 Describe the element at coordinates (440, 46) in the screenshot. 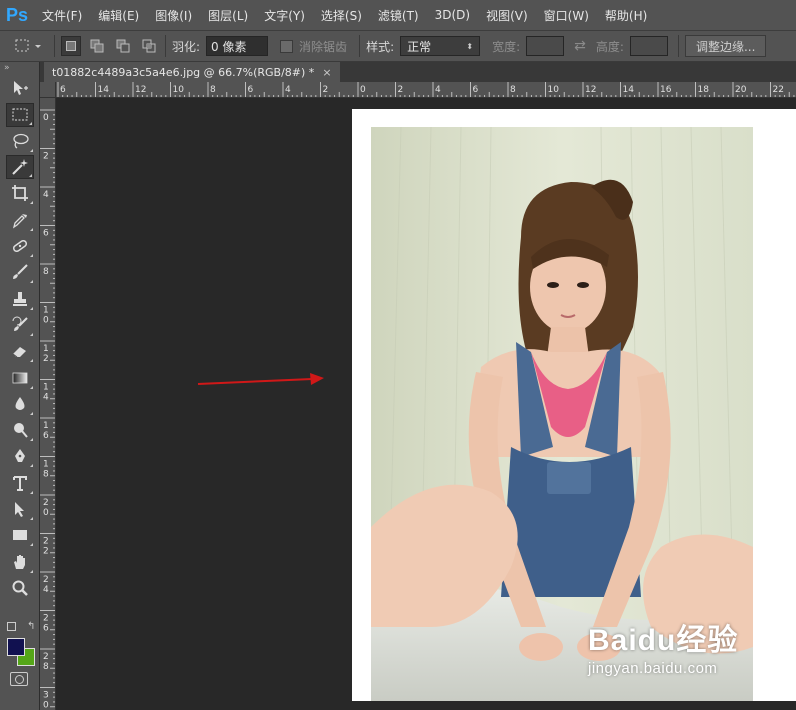

I see `style-select: 正常 ⬍` at that location.